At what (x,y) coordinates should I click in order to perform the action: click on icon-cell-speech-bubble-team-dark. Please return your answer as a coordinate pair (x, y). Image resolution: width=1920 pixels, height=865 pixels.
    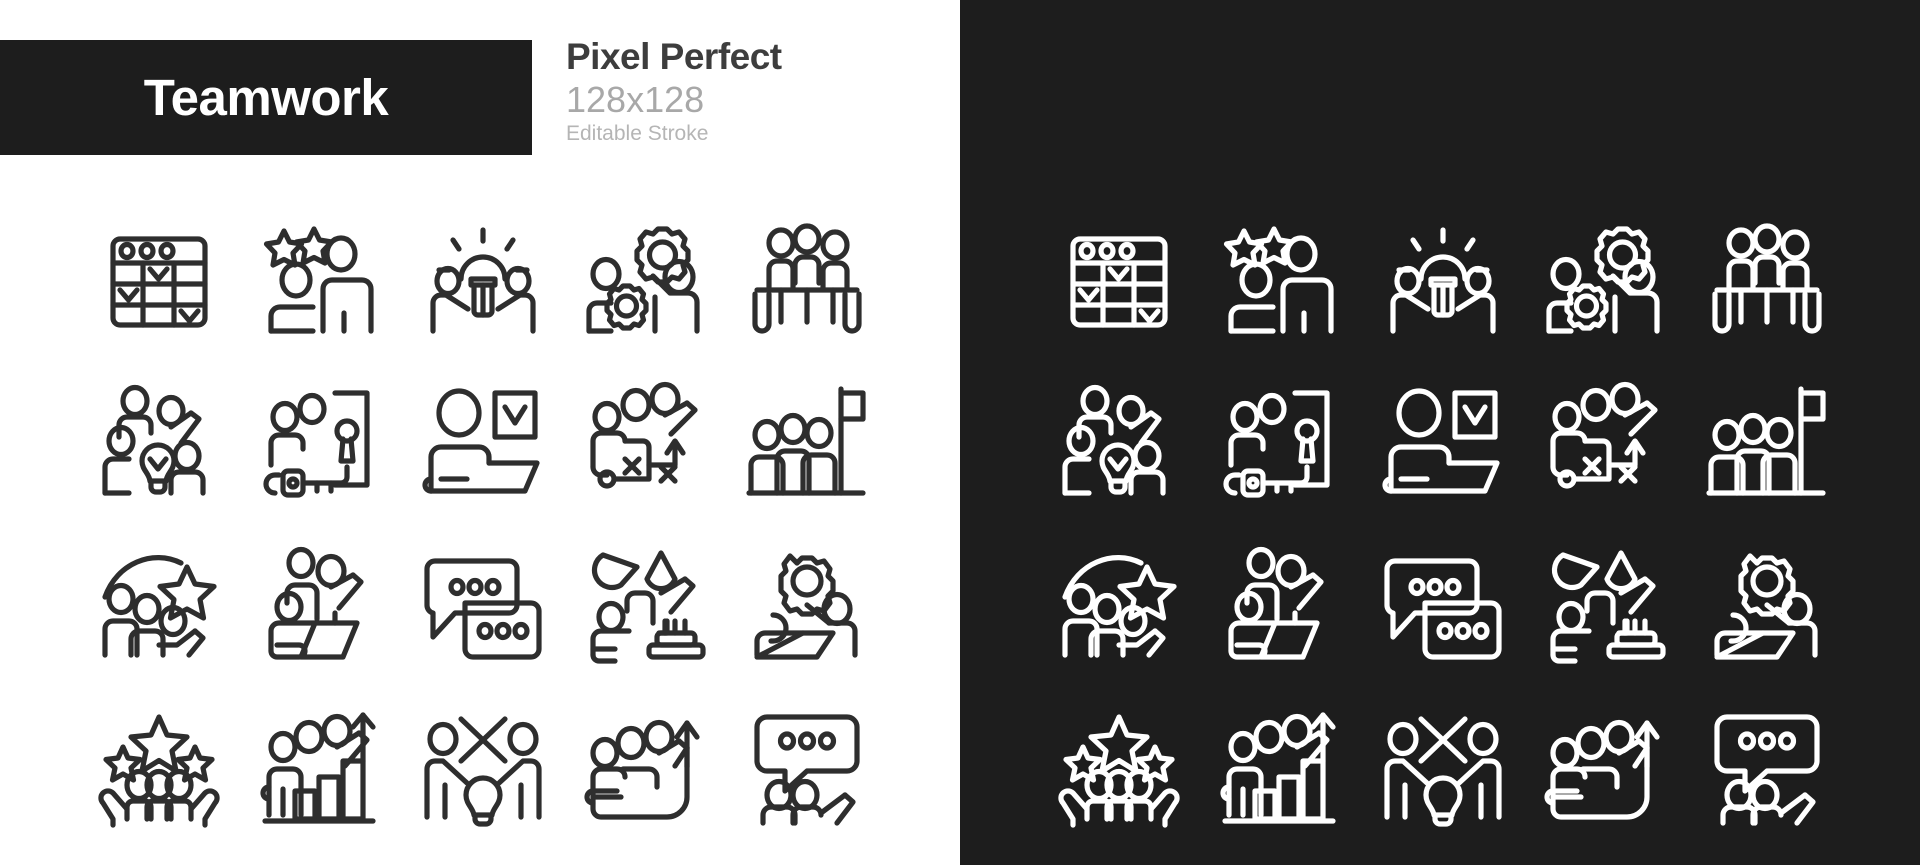
    Looking at the image, I should click on (1767, 767).